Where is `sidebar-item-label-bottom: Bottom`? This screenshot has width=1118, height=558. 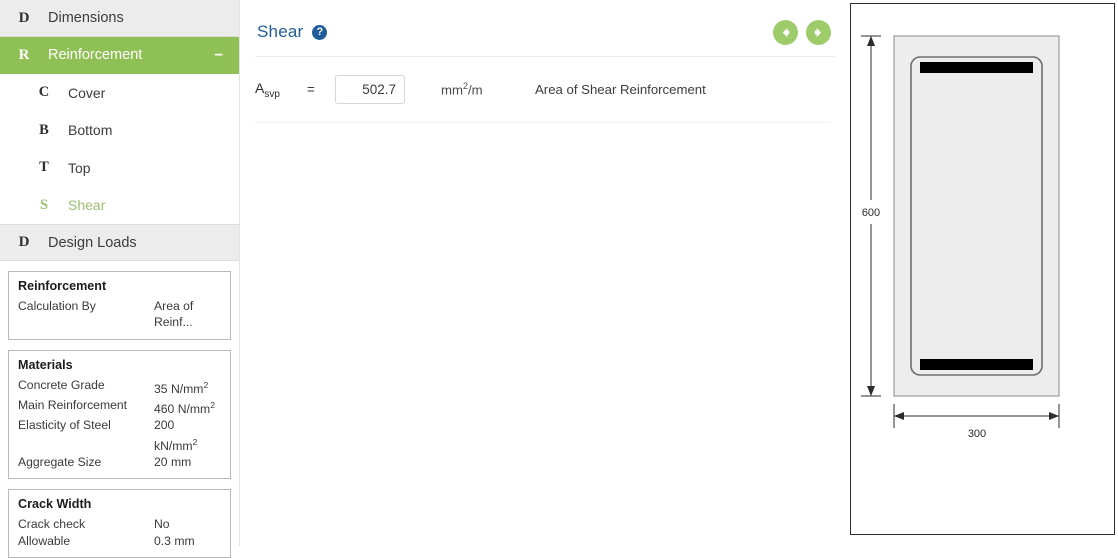 sidebar-item-label-bottom: Bottom is located at coordinates (90, 130).